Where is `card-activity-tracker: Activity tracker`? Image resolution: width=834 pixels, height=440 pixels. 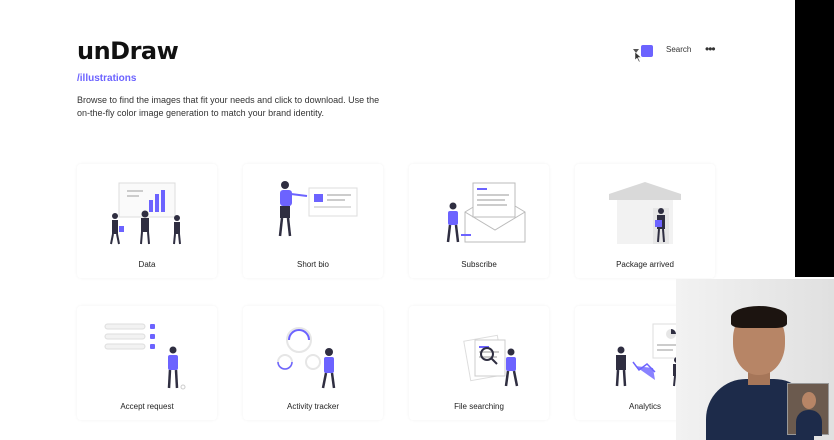
card-activity-tracker: Activity tracker is located at coordinates (313, 363).